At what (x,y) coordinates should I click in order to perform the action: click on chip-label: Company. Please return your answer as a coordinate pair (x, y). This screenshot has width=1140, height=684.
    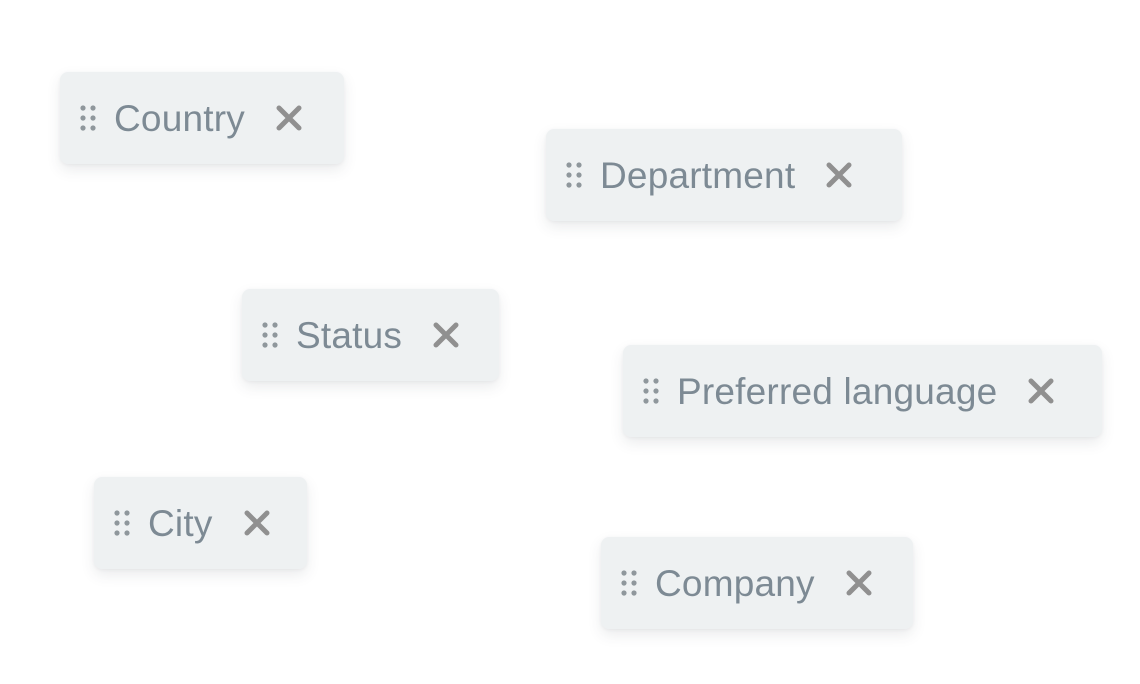
    Looking at the image, I should click on (735, 583).